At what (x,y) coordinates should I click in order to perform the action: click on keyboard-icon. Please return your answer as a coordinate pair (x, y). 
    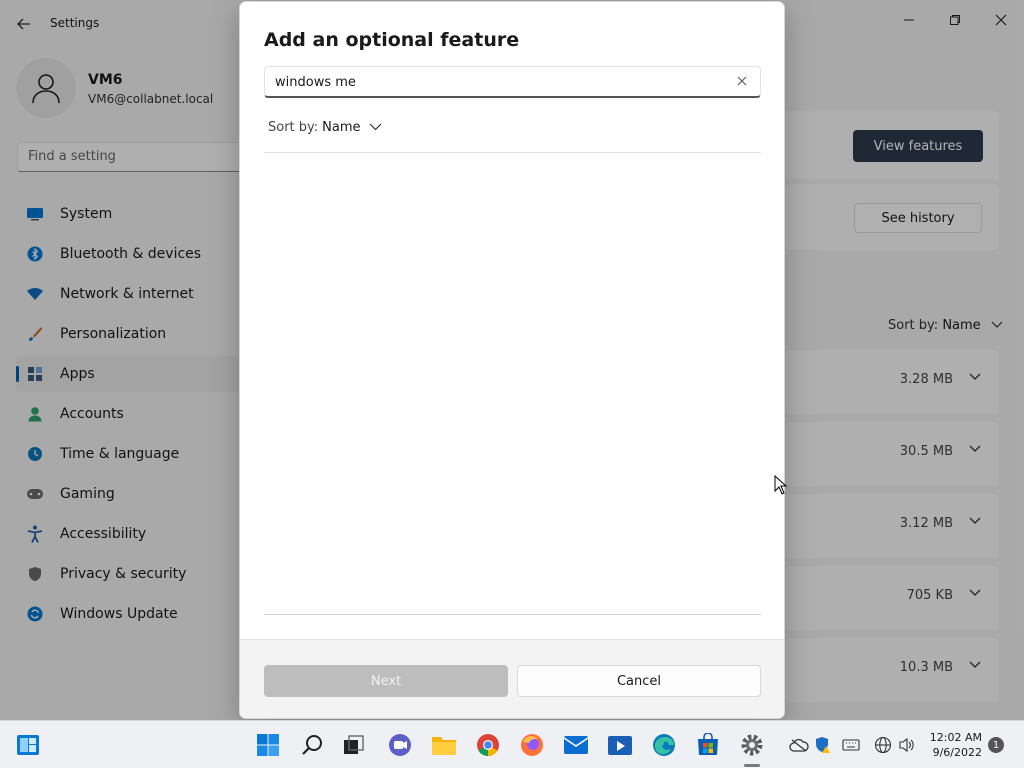
    Looking at the image, I should click on (851, 745).